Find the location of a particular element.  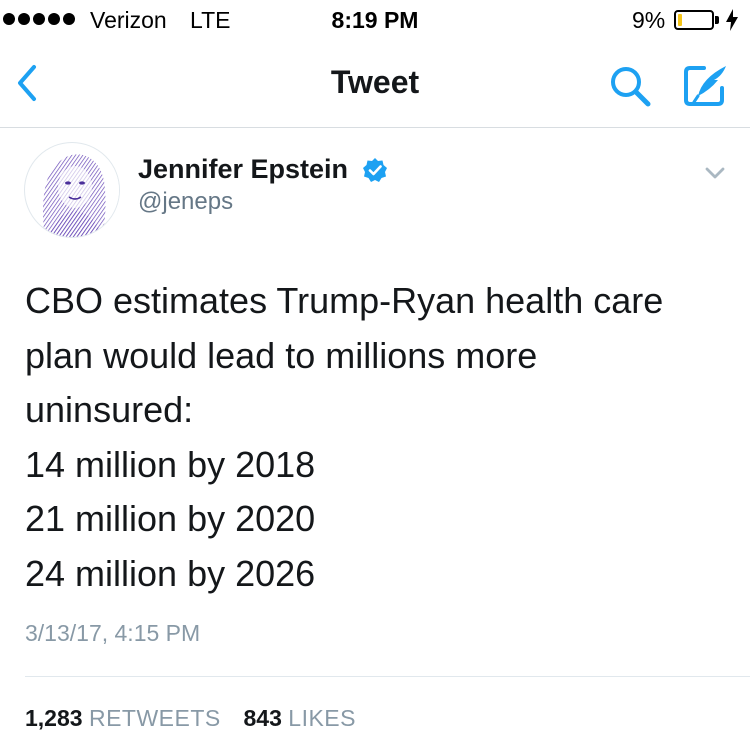

verified-badge-icon is located at coordinates (375, 170).